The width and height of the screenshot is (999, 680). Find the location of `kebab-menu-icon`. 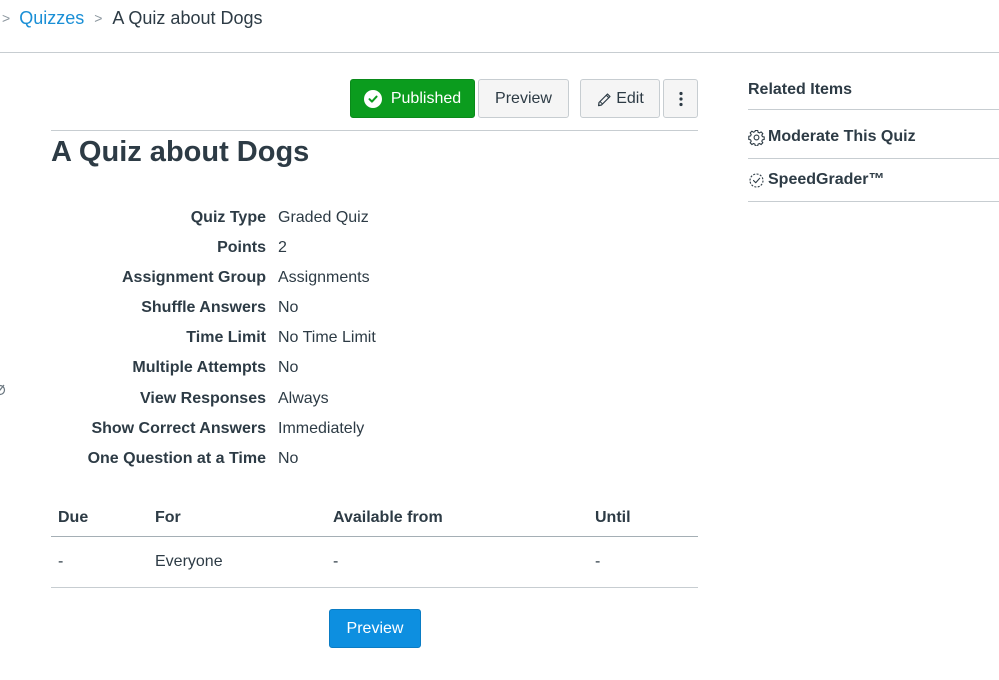

kebab-menu-icon is located at coordinates (680, 99).